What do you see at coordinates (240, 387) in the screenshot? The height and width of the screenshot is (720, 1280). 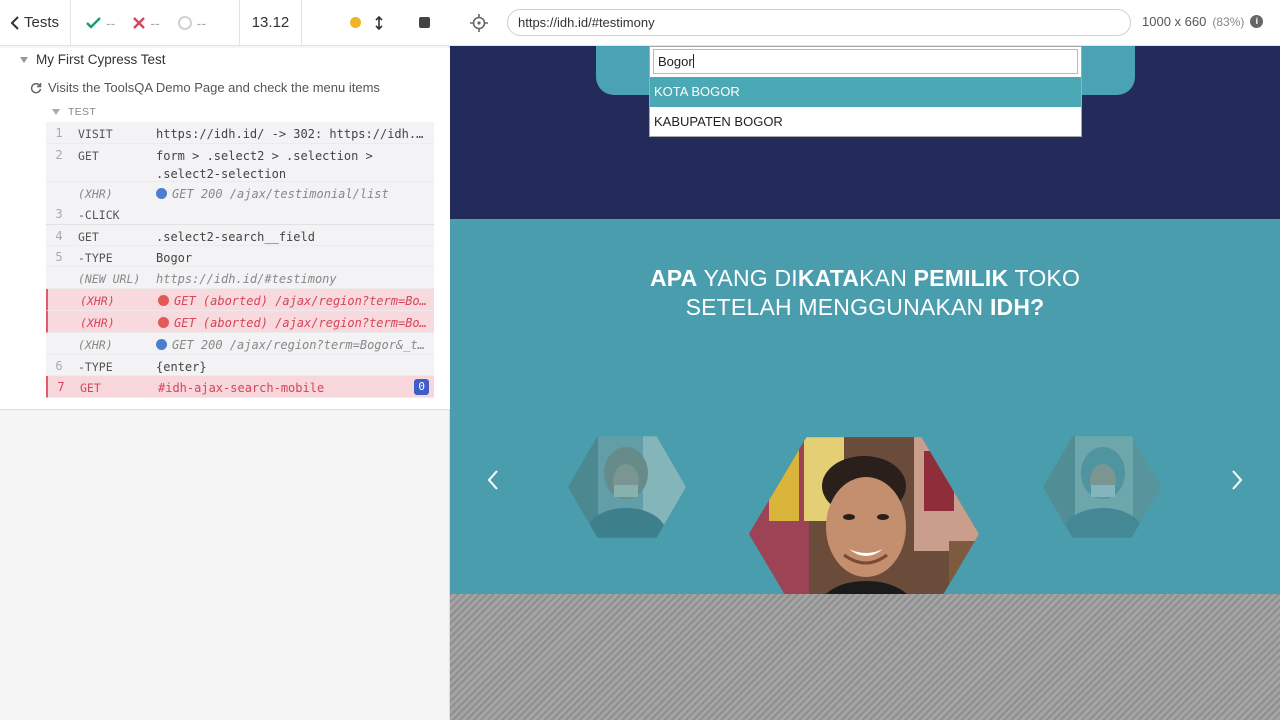 I see `command-row-failed: 7 GET #idh-ajax-search-mobile 0` at bounding box center [240, 387].